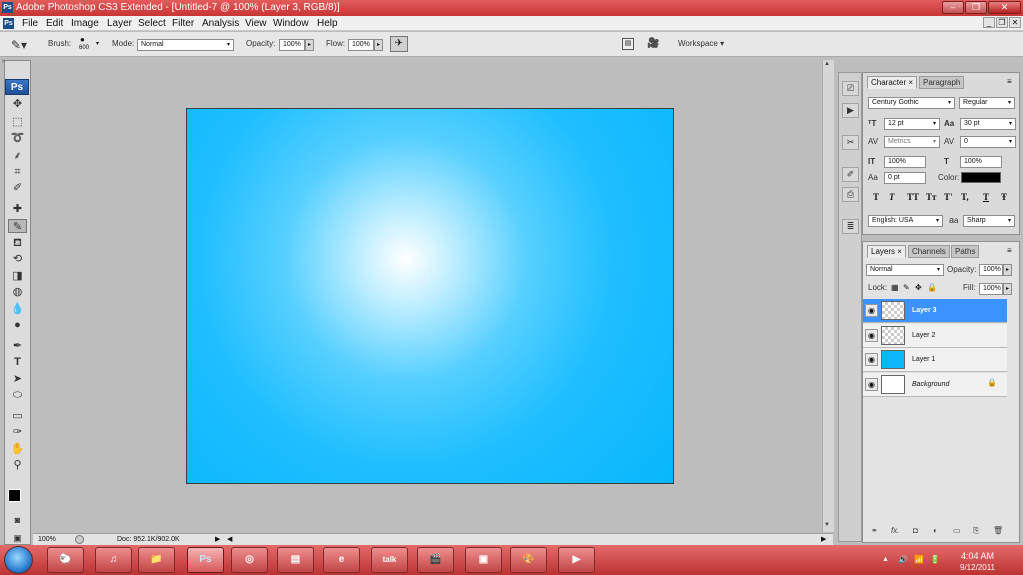  I want to click on tools-panel-icon: ✂, so click(850, 142).